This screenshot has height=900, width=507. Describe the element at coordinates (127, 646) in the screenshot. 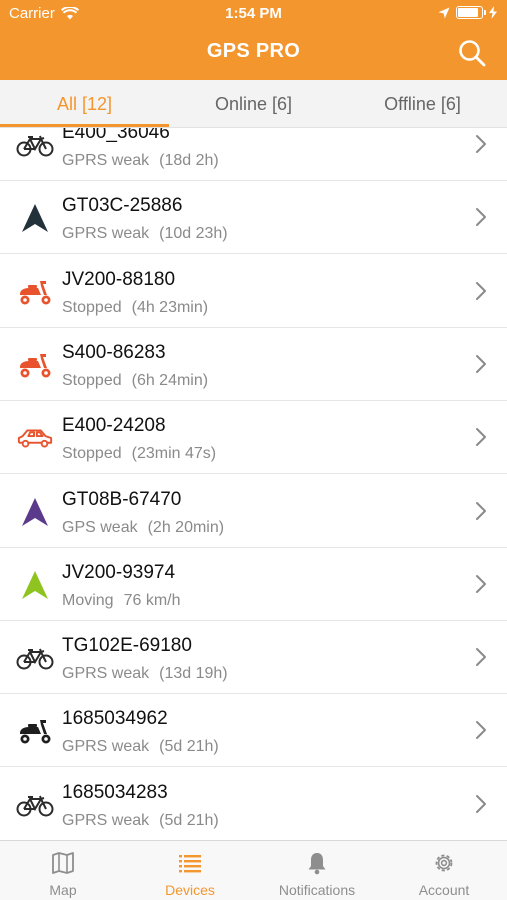

I see `device-name: TG102E-69180` at that location.